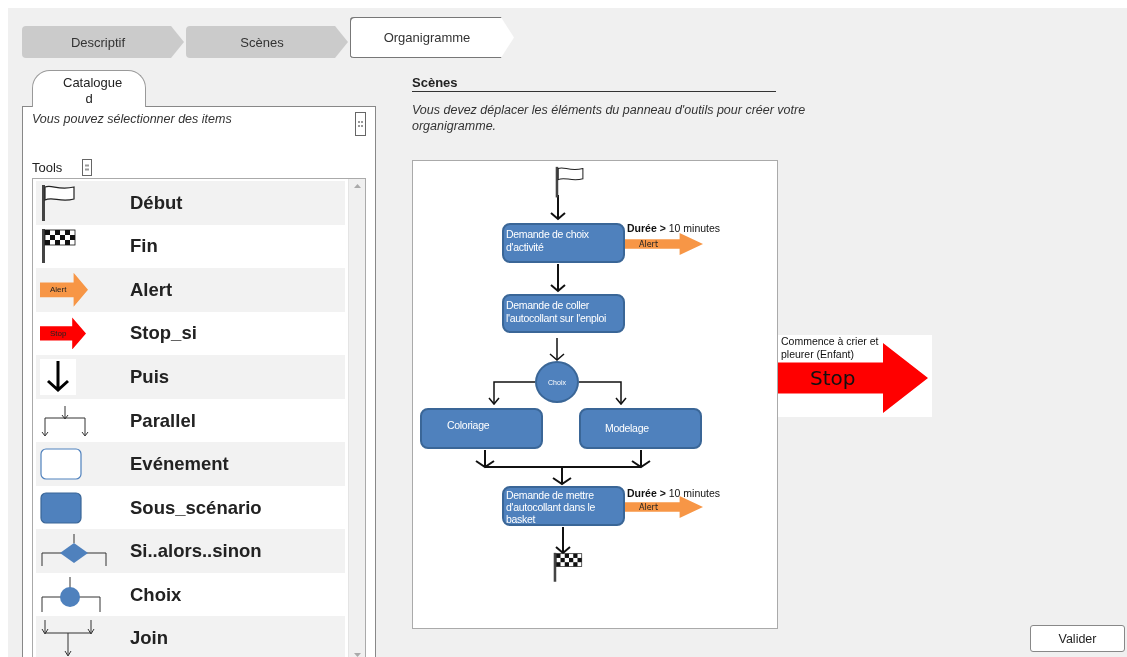  Describe the element at coordinates (356, 418) in the screenshot. I see `scrollbar` at that location.